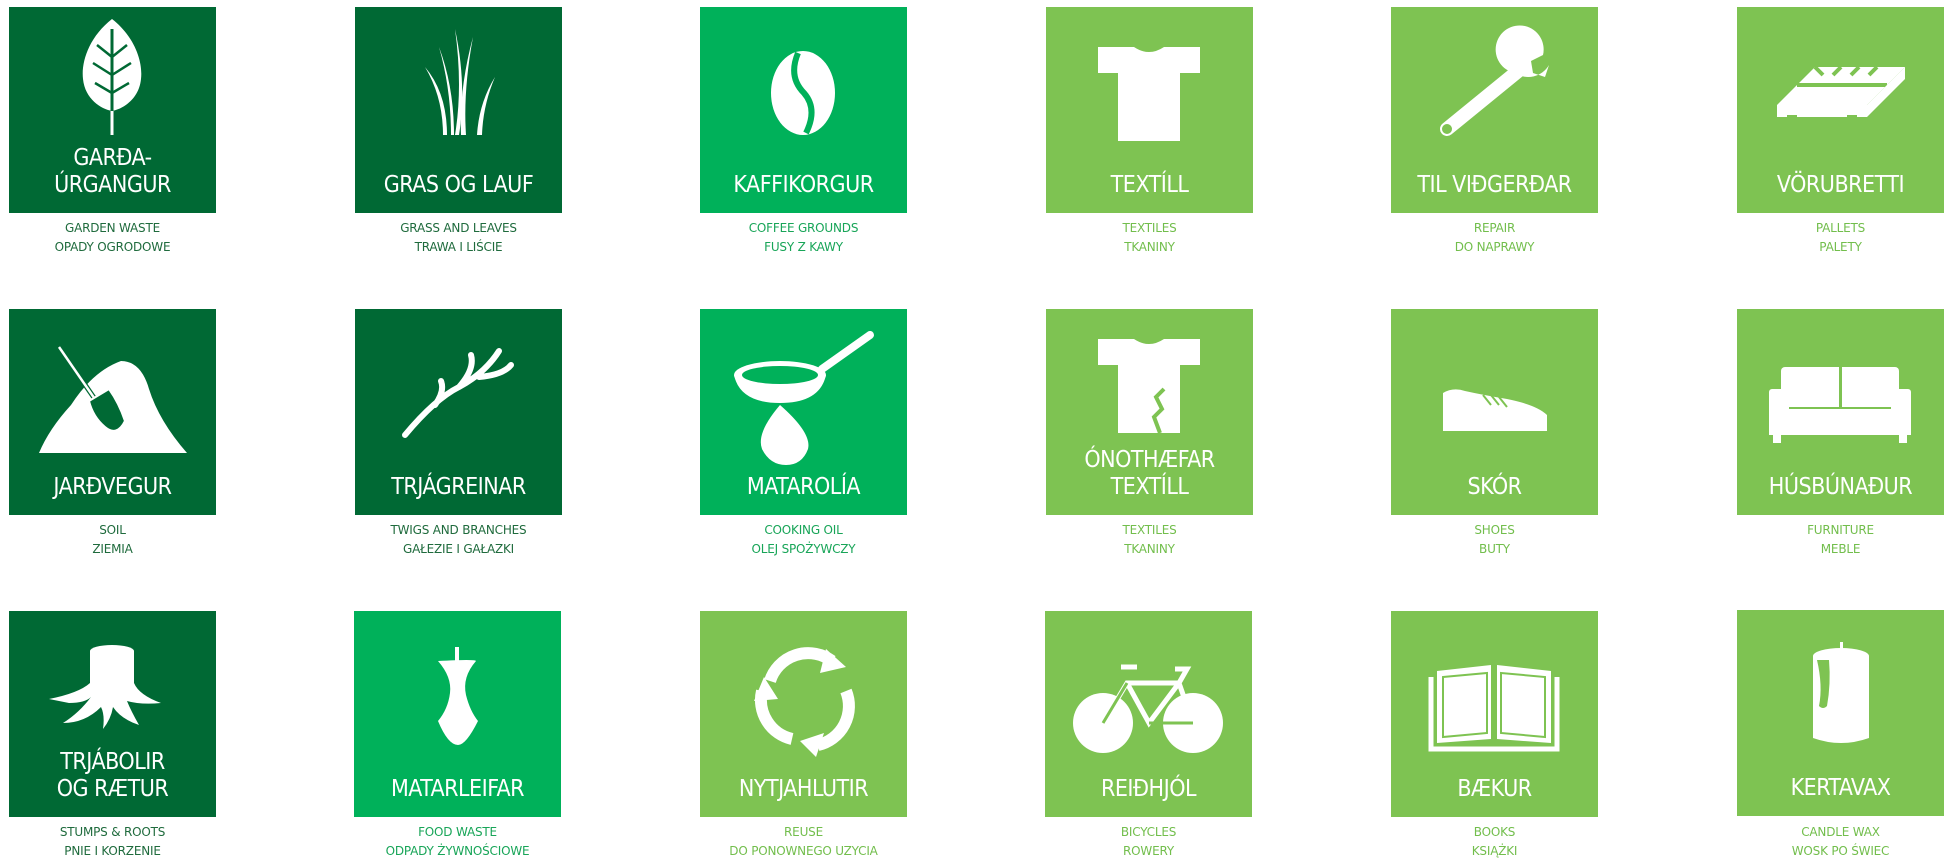 This screenshot has width=1948, height=861. I want to click on tile-title: TIL VIÐGERÐAR, so click(1494, 185).